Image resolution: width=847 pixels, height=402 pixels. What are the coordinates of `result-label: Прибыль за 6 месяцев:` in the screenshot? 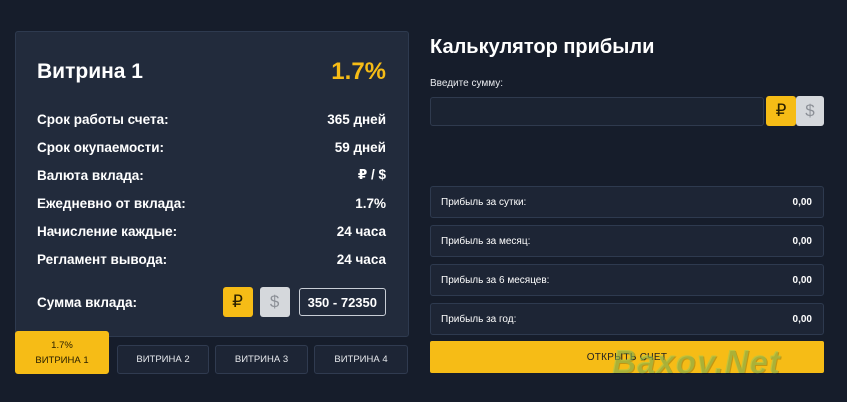 It's located at (495, 280).